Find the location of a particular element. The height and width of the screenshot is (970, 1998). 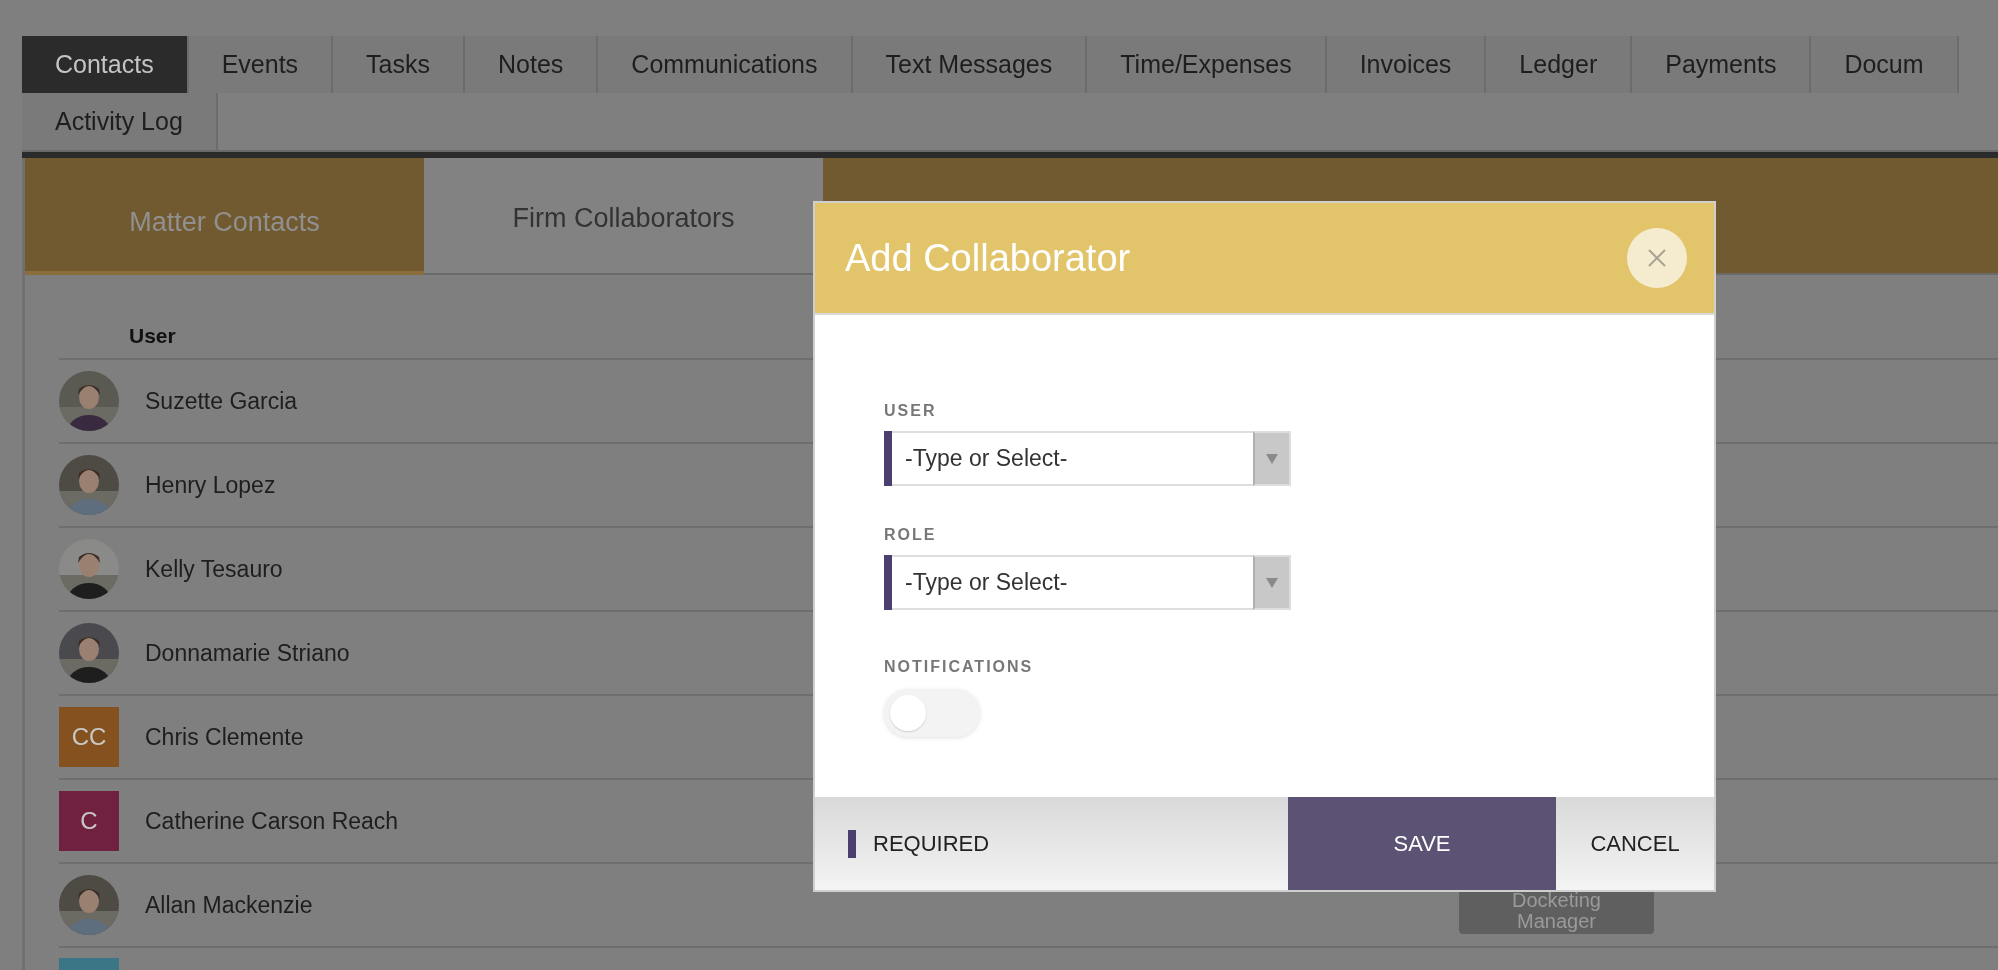

tab: Docum is located at coordinates (1885, 64).